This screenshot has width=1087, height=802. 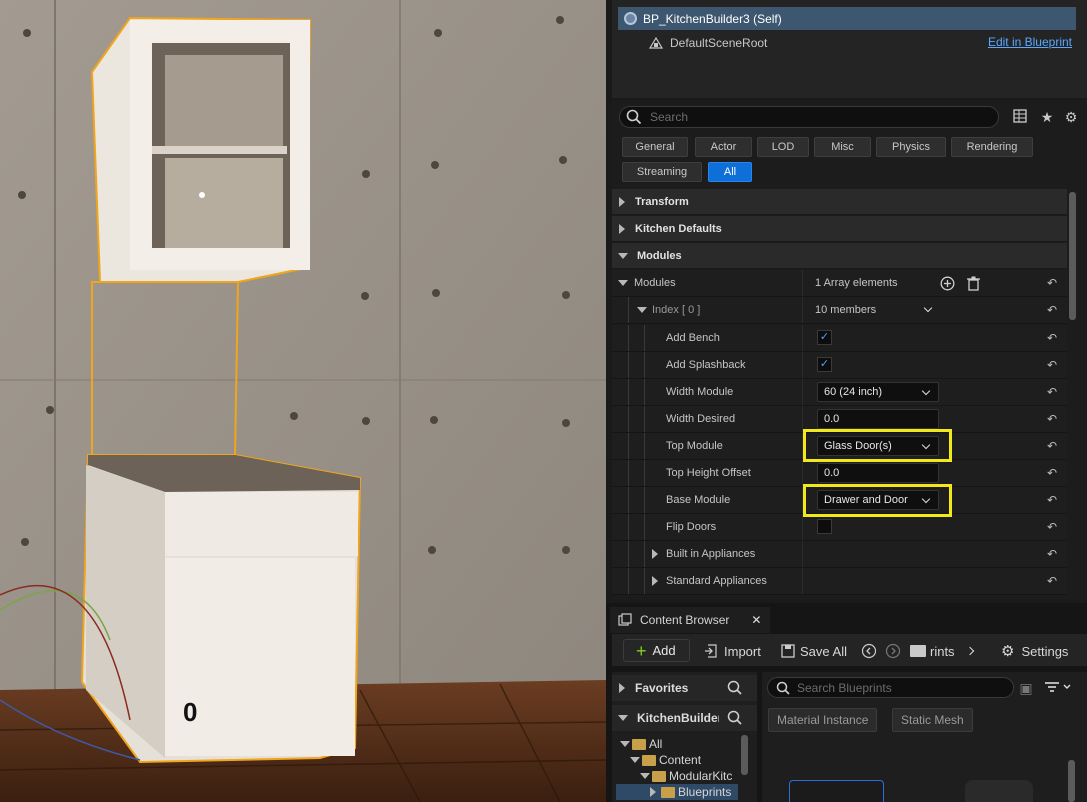 What do you see at coordinates (911, 147) in the screenshot?
I see `filter-physics: Physics` at bounding box center [911, 147].